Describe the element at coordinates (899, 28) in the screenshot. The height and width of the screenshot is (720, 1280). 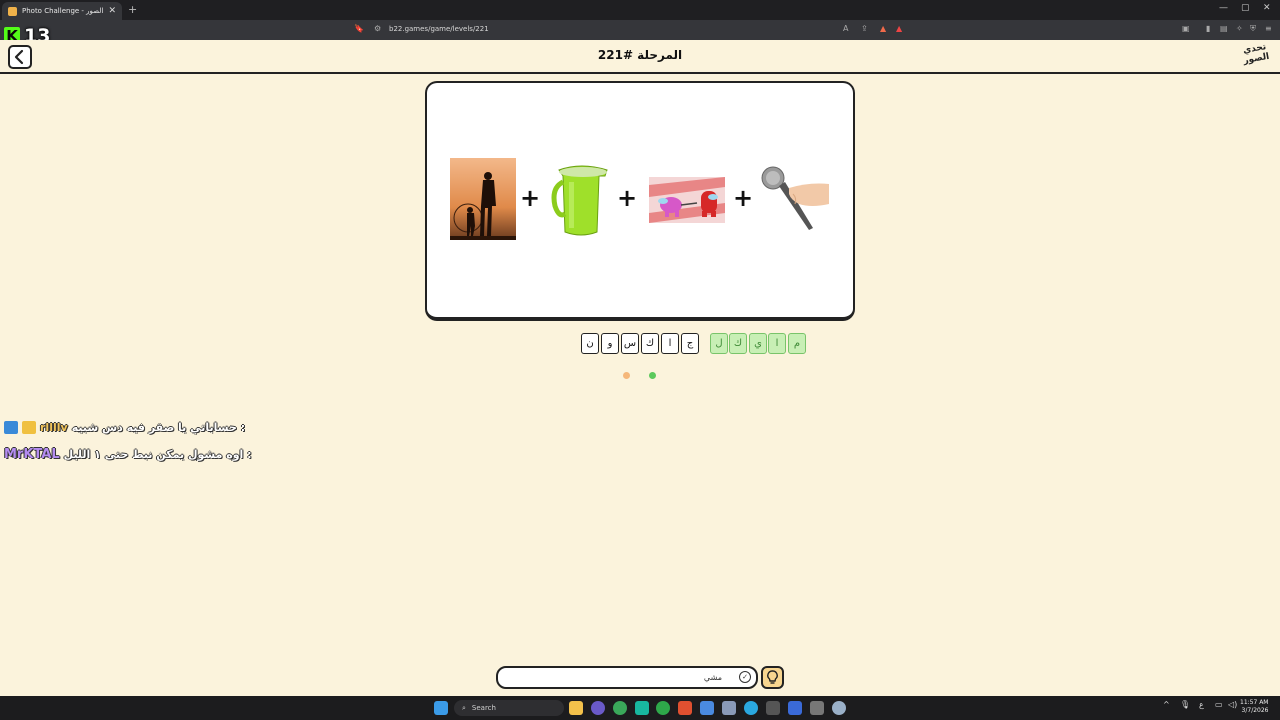
I see `brave-rewards-icon: ▲` at that location.